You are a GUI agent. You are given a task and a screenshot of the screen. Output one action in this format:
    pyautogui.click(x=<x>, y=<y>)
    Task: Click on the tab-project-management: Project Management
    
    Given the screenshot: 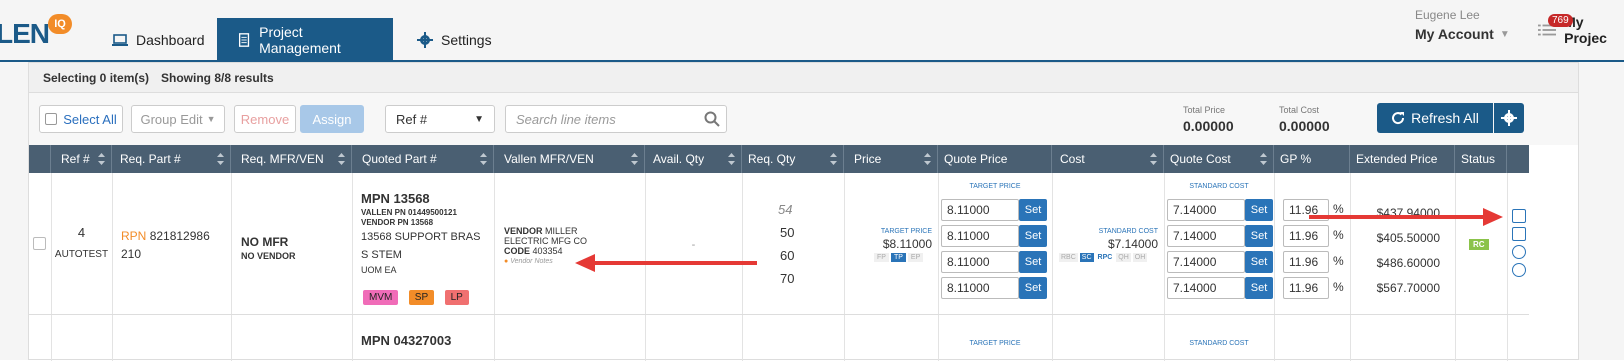 What is the action you would take?
    pyautogui.click(x=305, y=40)
    